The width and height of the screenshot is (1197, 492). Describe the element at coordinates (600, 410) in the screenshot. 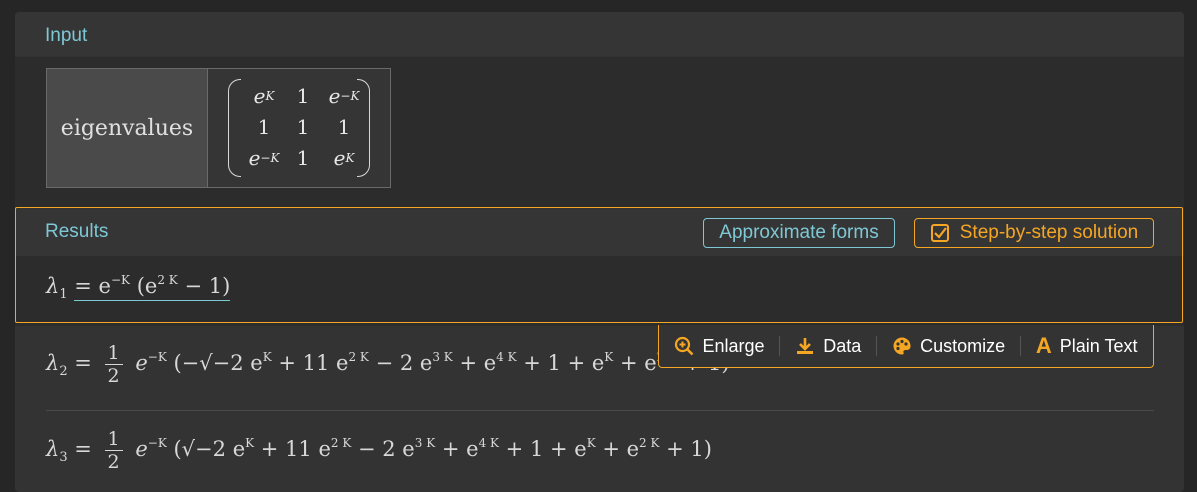

I see `result-divider` at that location.